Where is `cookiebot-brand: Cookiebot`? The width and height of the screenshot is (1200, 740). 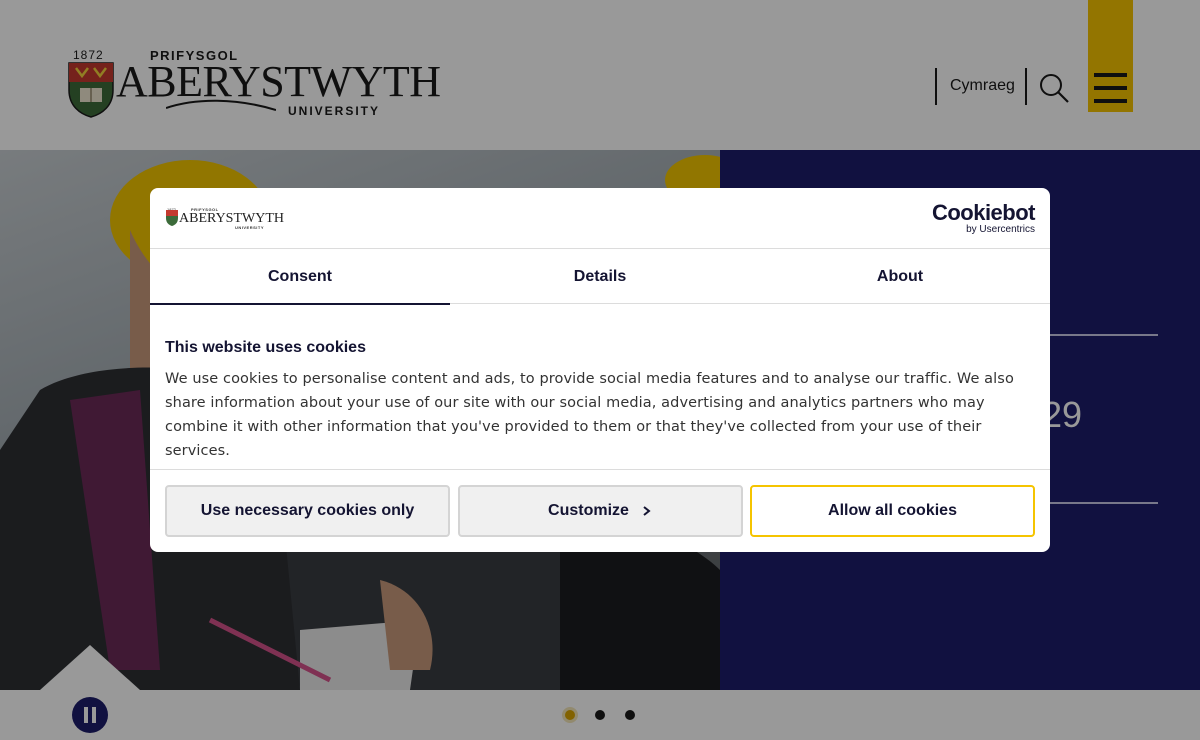 cookiebot-brand: Cookiebot is located at coordinates (983, 212).